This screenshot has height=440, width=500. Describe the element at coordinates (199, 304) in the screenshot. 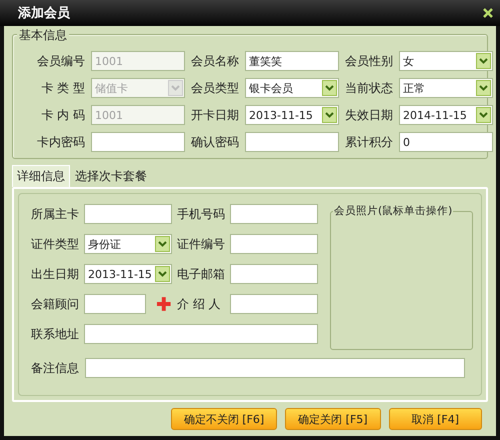

I see `field-label: 介 绍 人` at that location.